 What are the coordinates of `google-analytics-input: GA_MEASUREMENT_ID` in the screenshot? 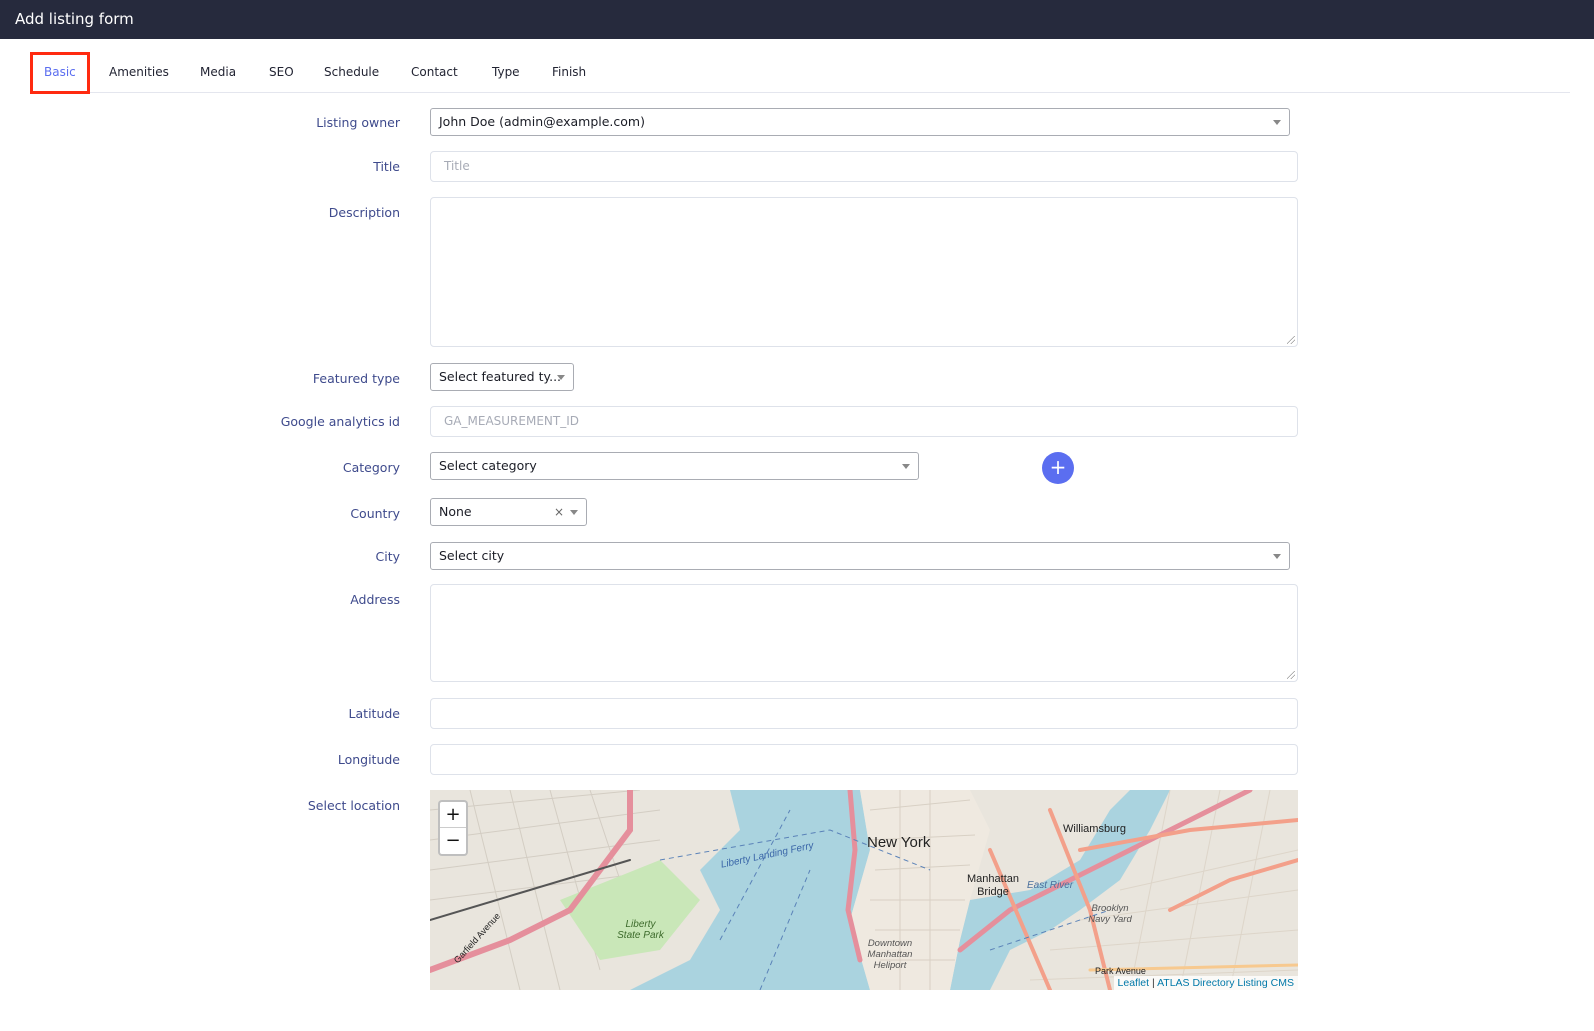 It's located at (864, 421).